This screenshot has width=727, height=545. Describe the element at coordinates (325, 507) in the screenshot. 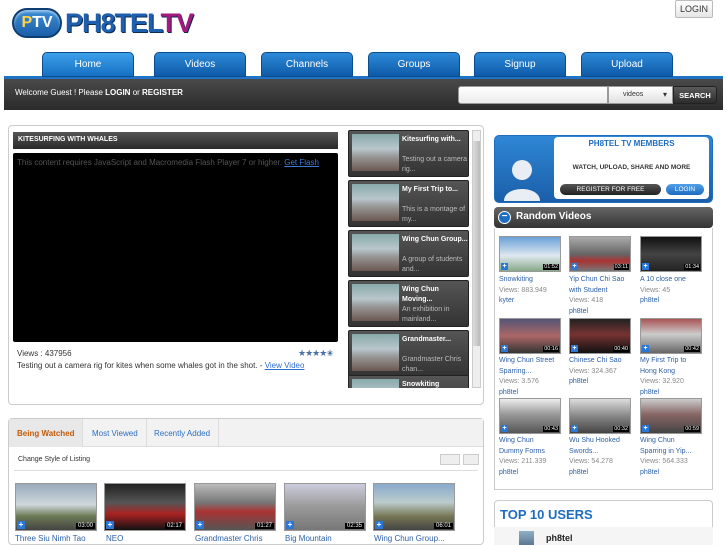

I see `listing-video-thumb: +02:35` at that location.